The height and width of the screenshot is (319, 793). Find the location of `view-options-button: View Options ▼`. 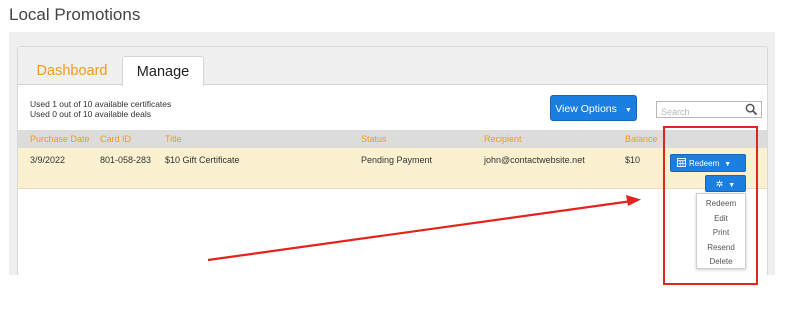

view-options-button: View Options ▼ is located at coordinates (593, 108).